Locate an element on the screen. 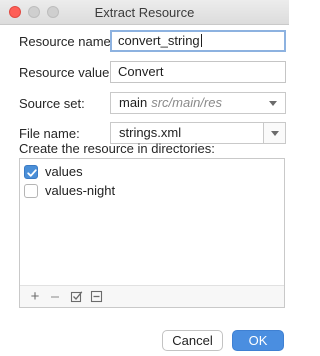  resource-value-label: Resource value: is located at coordinates (66, 72).